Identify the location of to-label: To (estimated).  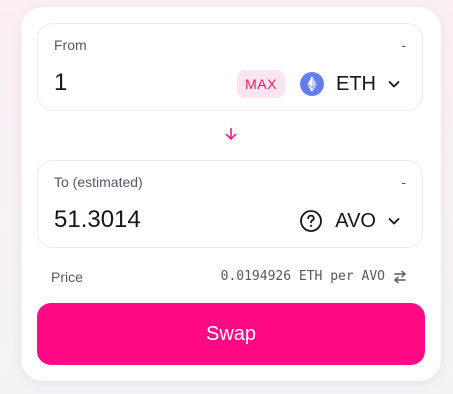
(98, 182).